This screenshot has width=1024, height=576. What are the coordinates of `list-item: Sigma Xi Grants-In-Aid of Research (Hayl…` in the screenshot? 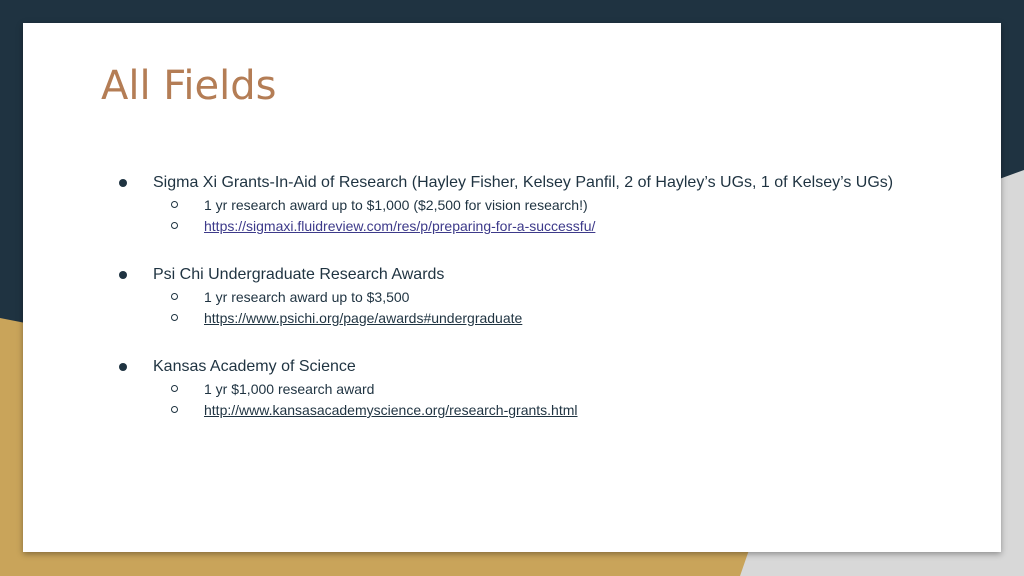 It's located at (549, 204).